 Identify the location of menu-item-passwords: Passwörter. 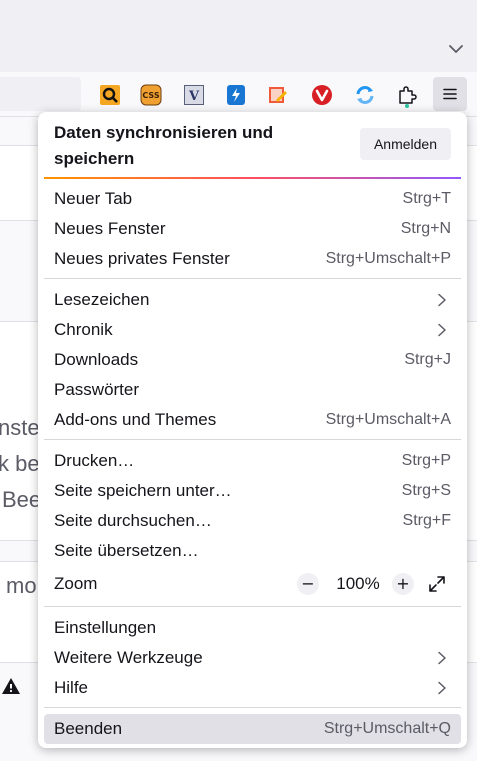
(252, 390).